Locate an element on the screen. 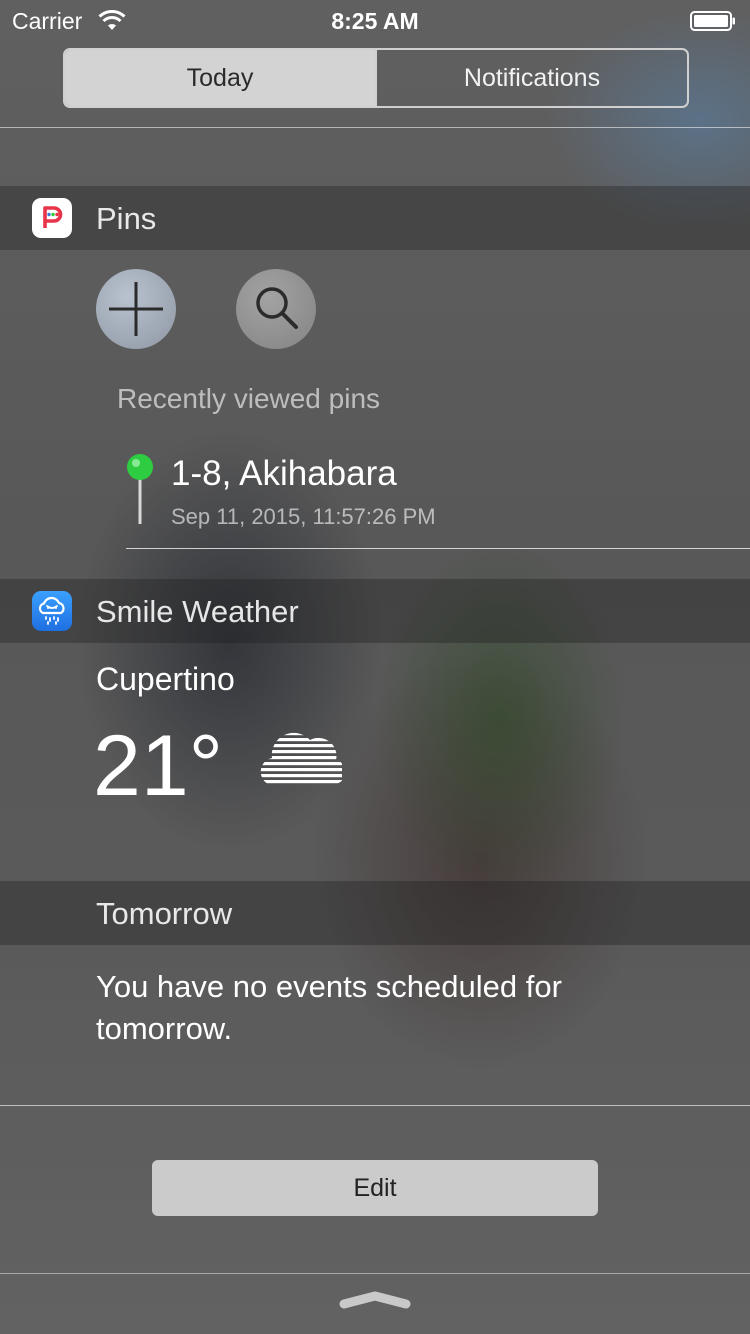 The height and width of the screenshot is (1334, 750). edit-button: Edit is located at coordinates (375, 1188).